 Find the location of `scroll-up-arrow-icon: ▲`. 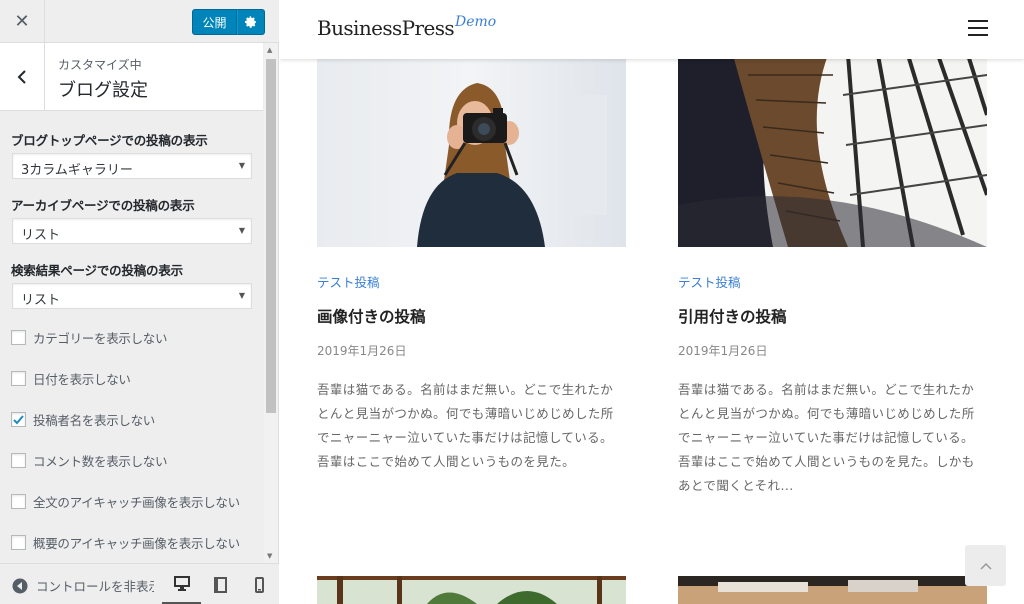

scroll-up-arrow-icon: ▲ is located at coordinates (269, 50).